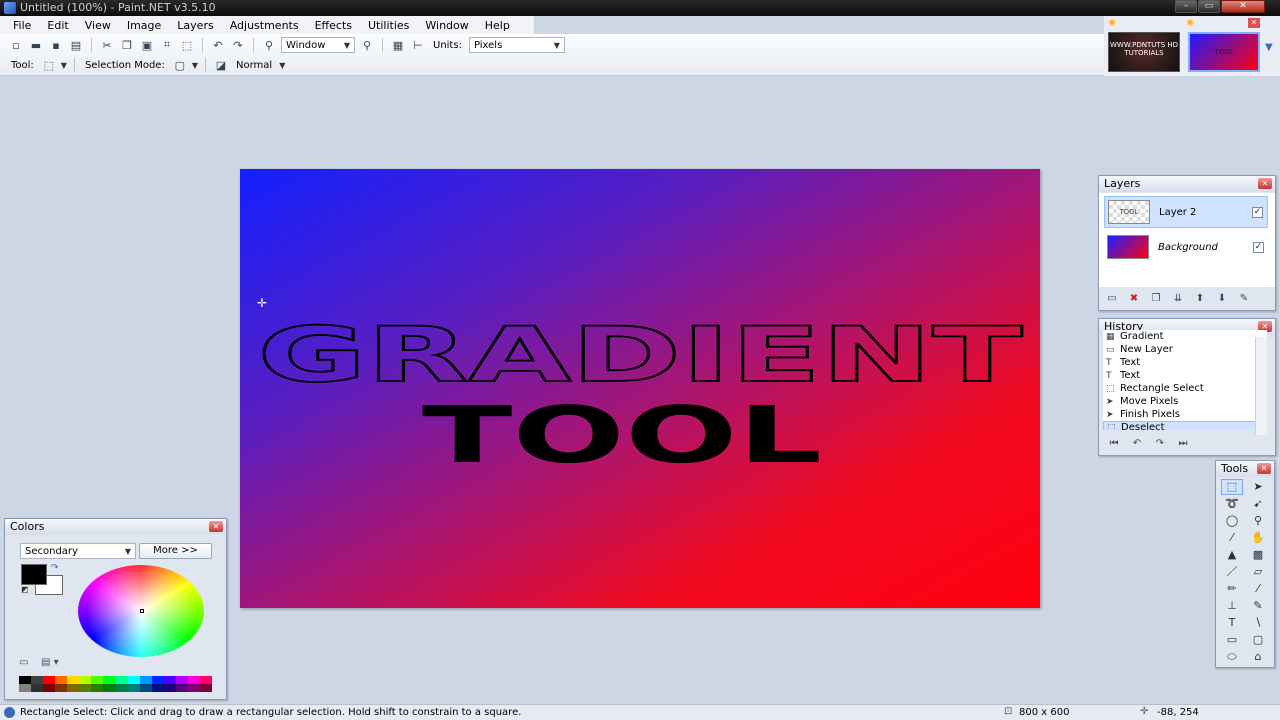  What do you see at coordinates (1185, 401) in the screenshot?
I see `history-item: ➤ Move Pixels` at bounding box center [1185, 401].